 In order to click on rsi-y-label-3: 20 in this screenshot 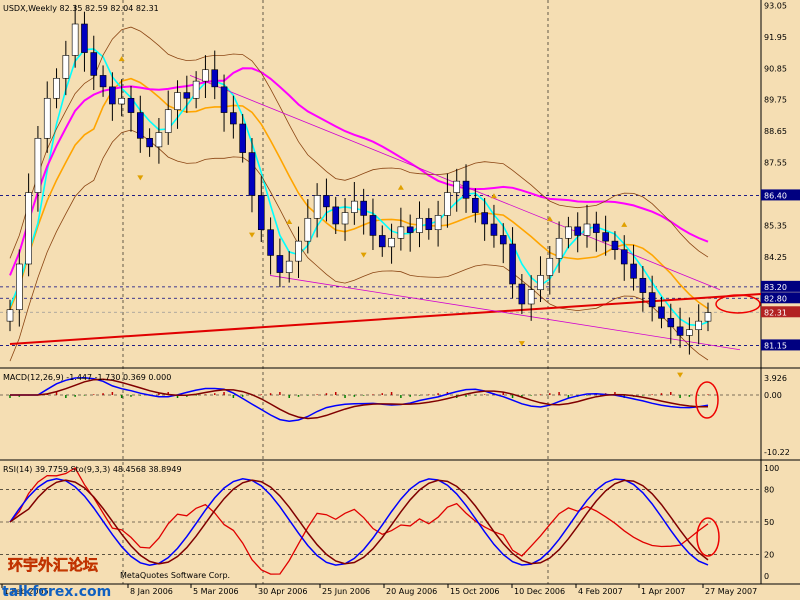, I will do `click(769, 554)`.